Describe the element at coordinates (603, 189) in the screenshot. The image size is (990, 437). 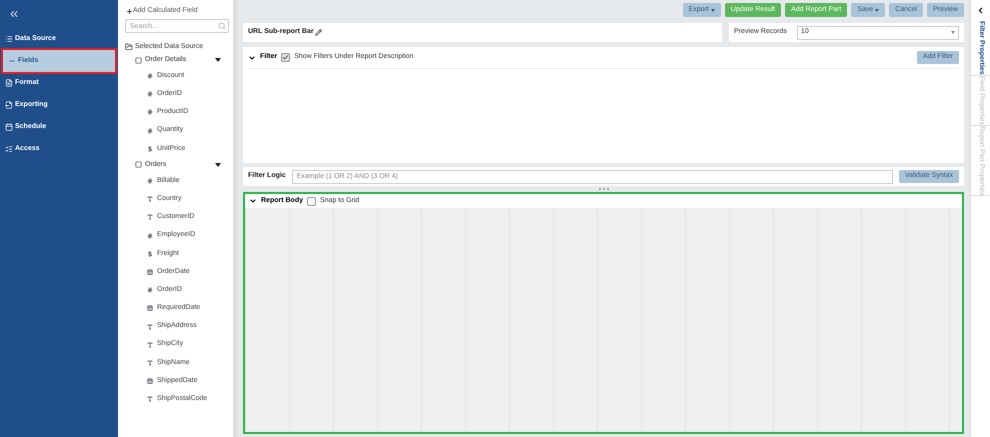
I see `drag-handle-icon` at that location.